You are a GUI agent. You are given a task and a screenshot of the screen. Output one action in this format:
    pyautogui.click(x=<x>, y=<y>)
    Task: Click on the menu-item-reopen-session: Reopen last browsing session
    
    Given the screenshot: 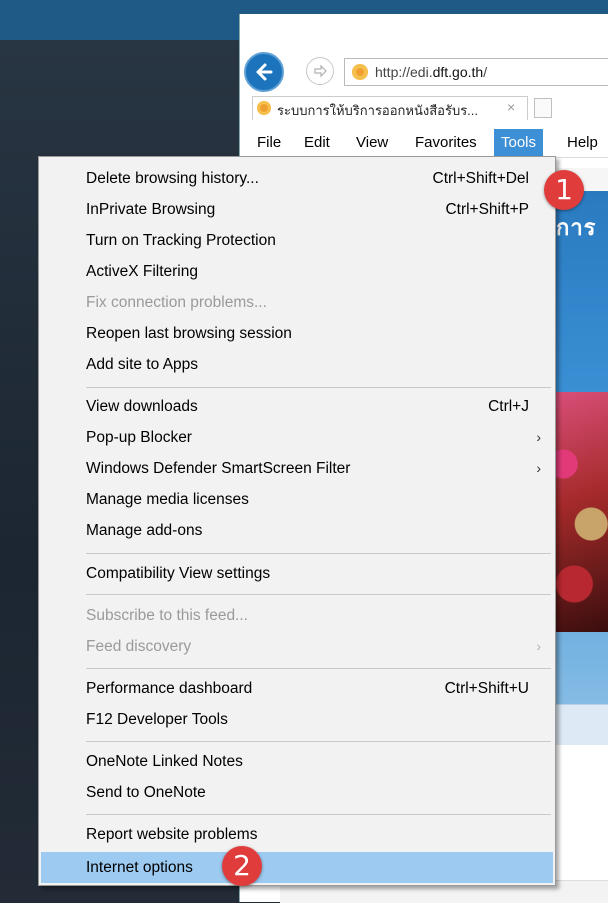 What is the action you would take?
    pyautogui.click(x=297, y=333)
    